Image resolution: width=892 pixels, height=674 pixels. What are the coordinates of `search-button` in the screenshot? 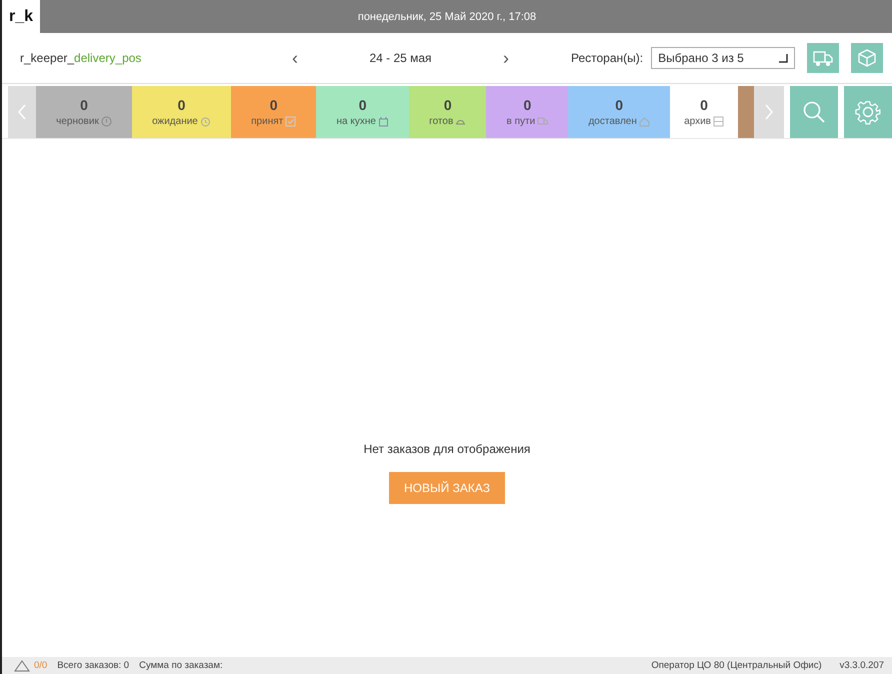 It's located at (814, 112).